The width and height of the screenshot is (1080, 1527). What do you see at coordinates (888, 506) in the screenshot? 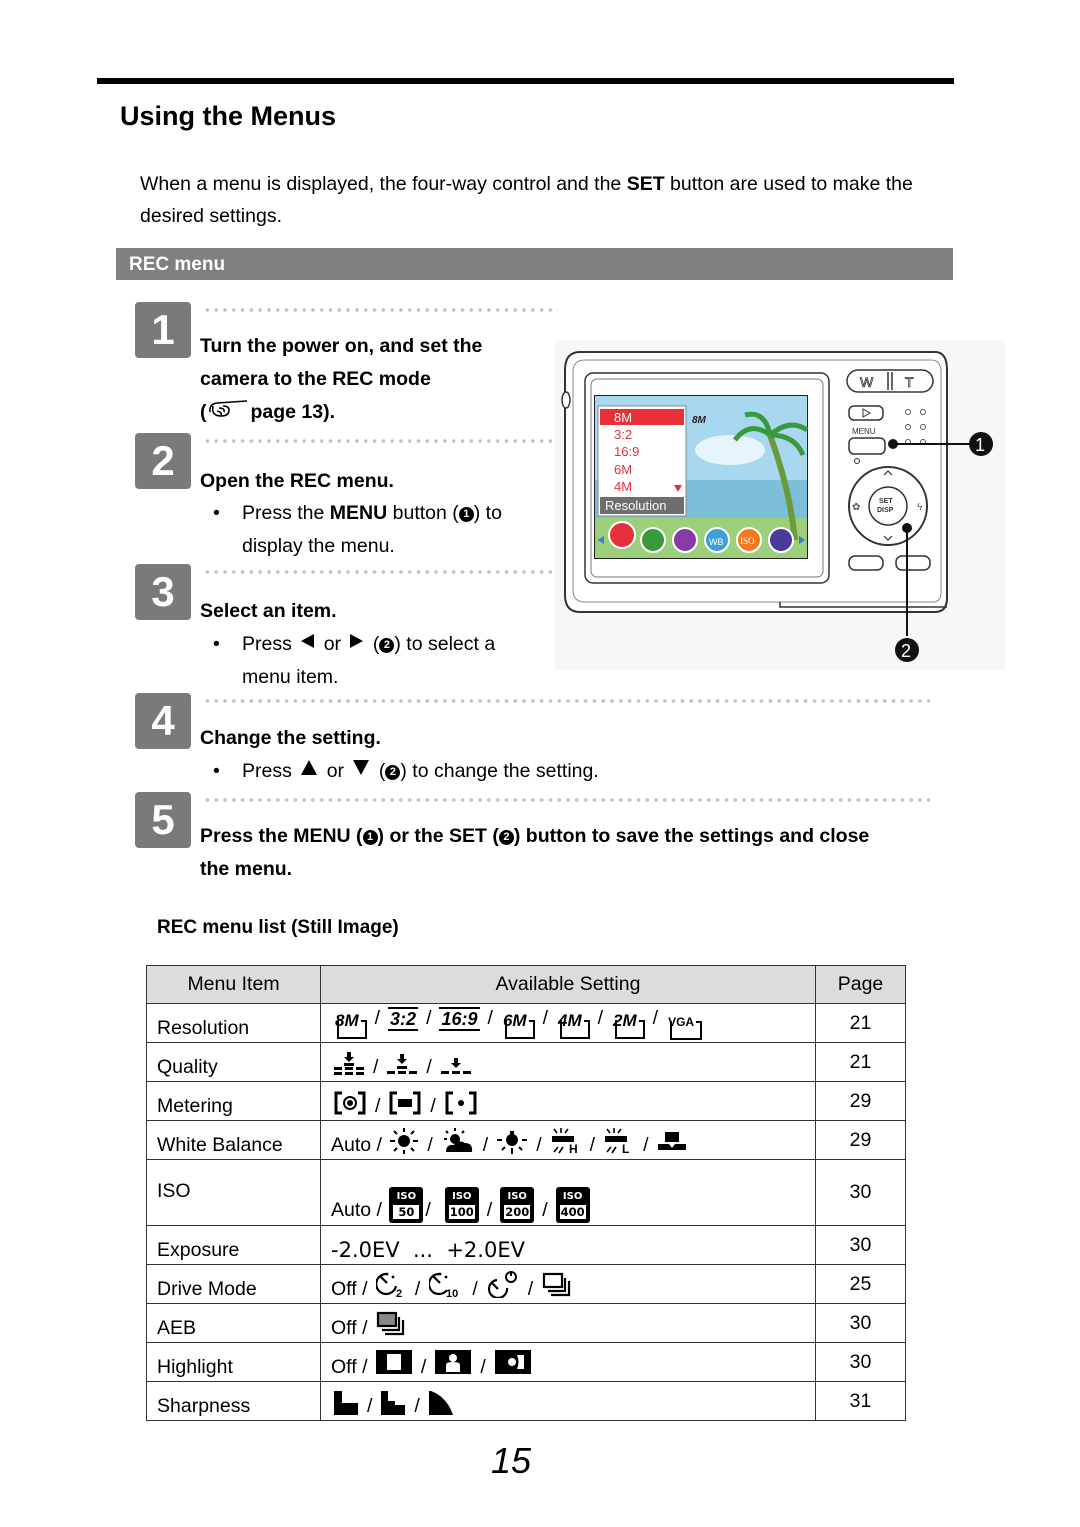
I see `set-button` at bounding box center [888, 506].